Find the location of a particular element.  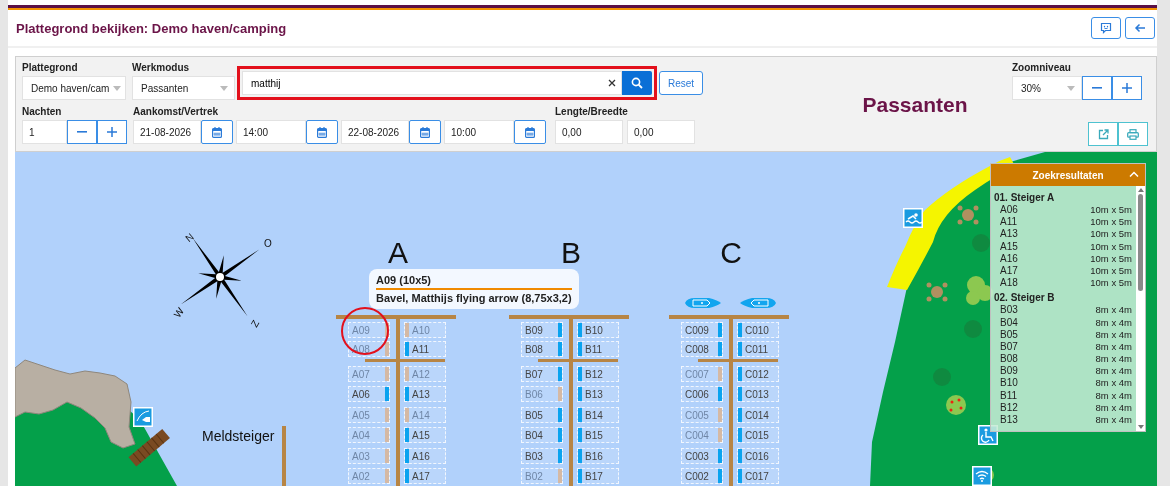

berth: B08 is located at coordinates (542, 349).